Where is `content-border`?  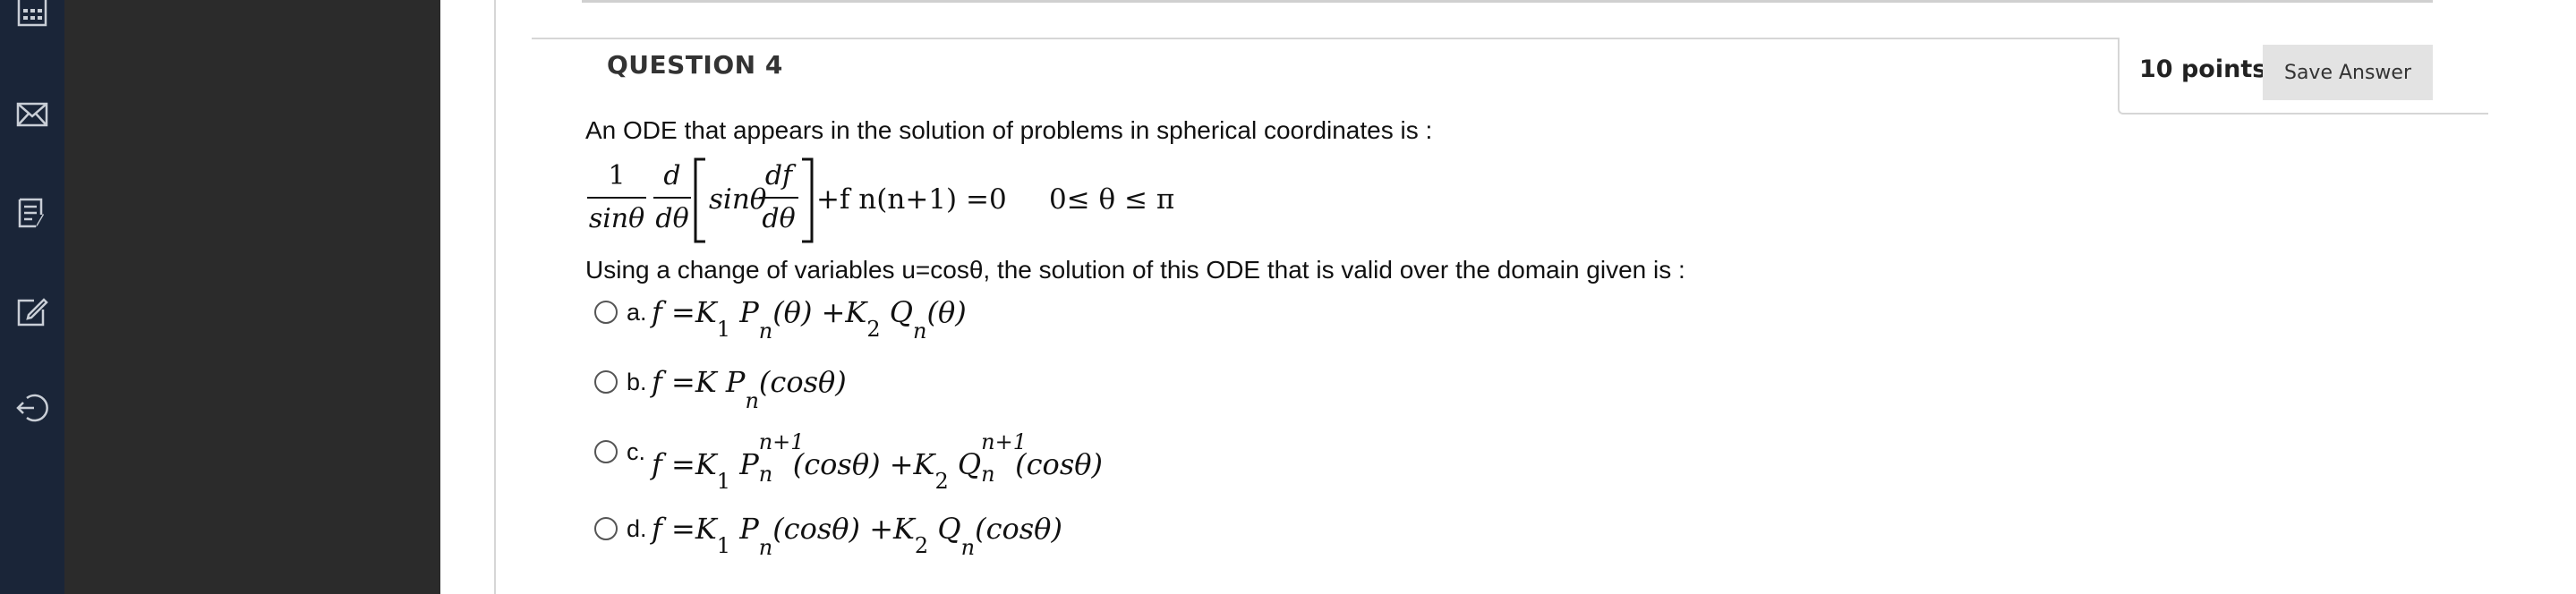
content-border is located at coordinates (495, 297).